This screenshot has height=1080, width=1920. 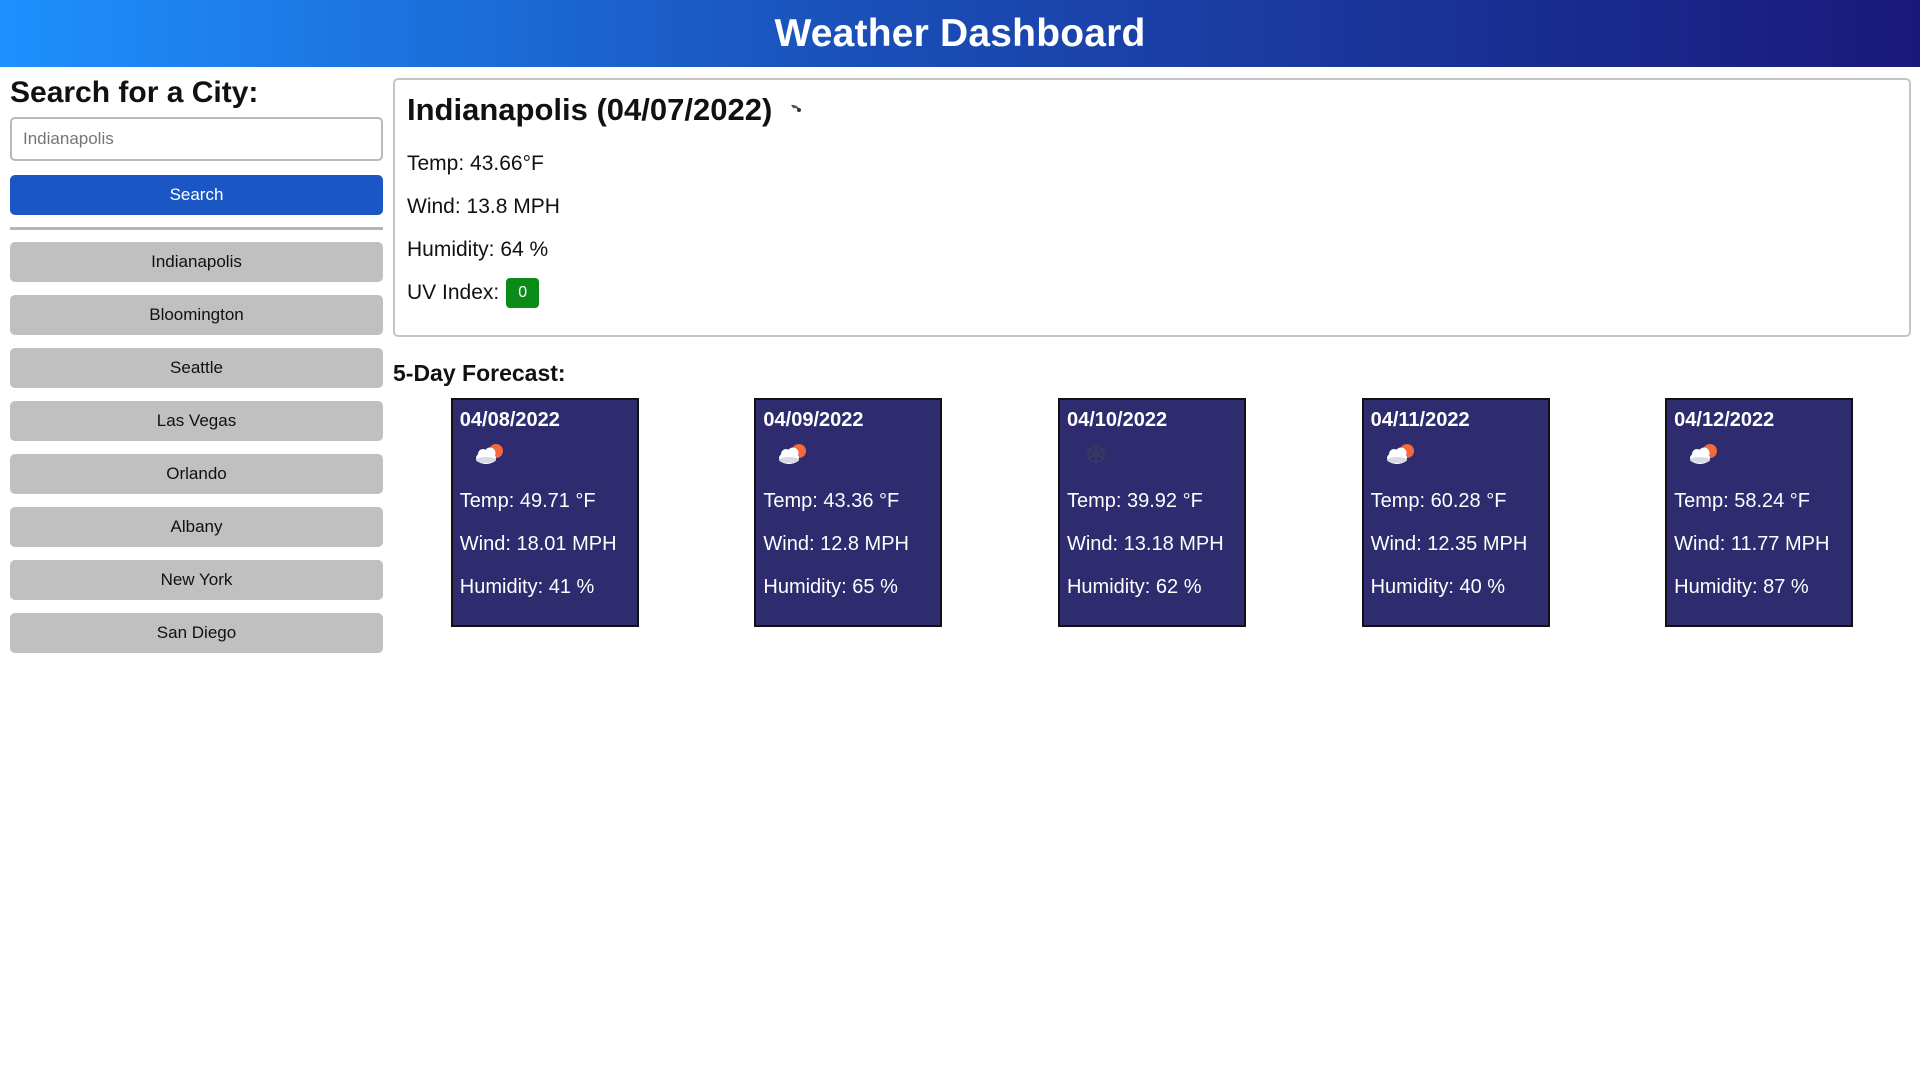 I want to click on forecast-wind: Wind: 13.18 MPH, so click(x=1145, y=544).